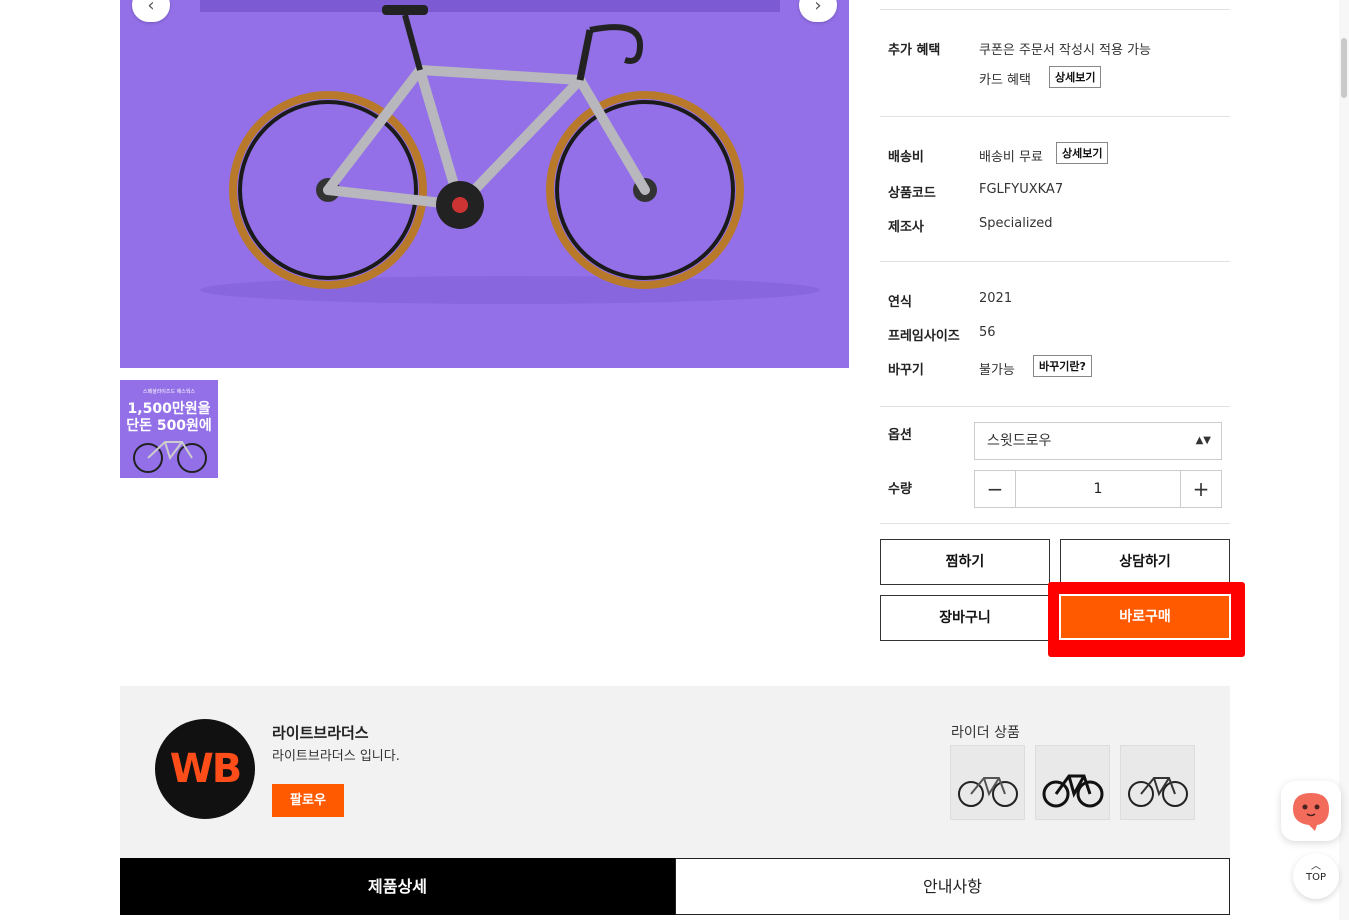  I want to click on frame-size-label: 프레임사이즈, so click(924, 336).